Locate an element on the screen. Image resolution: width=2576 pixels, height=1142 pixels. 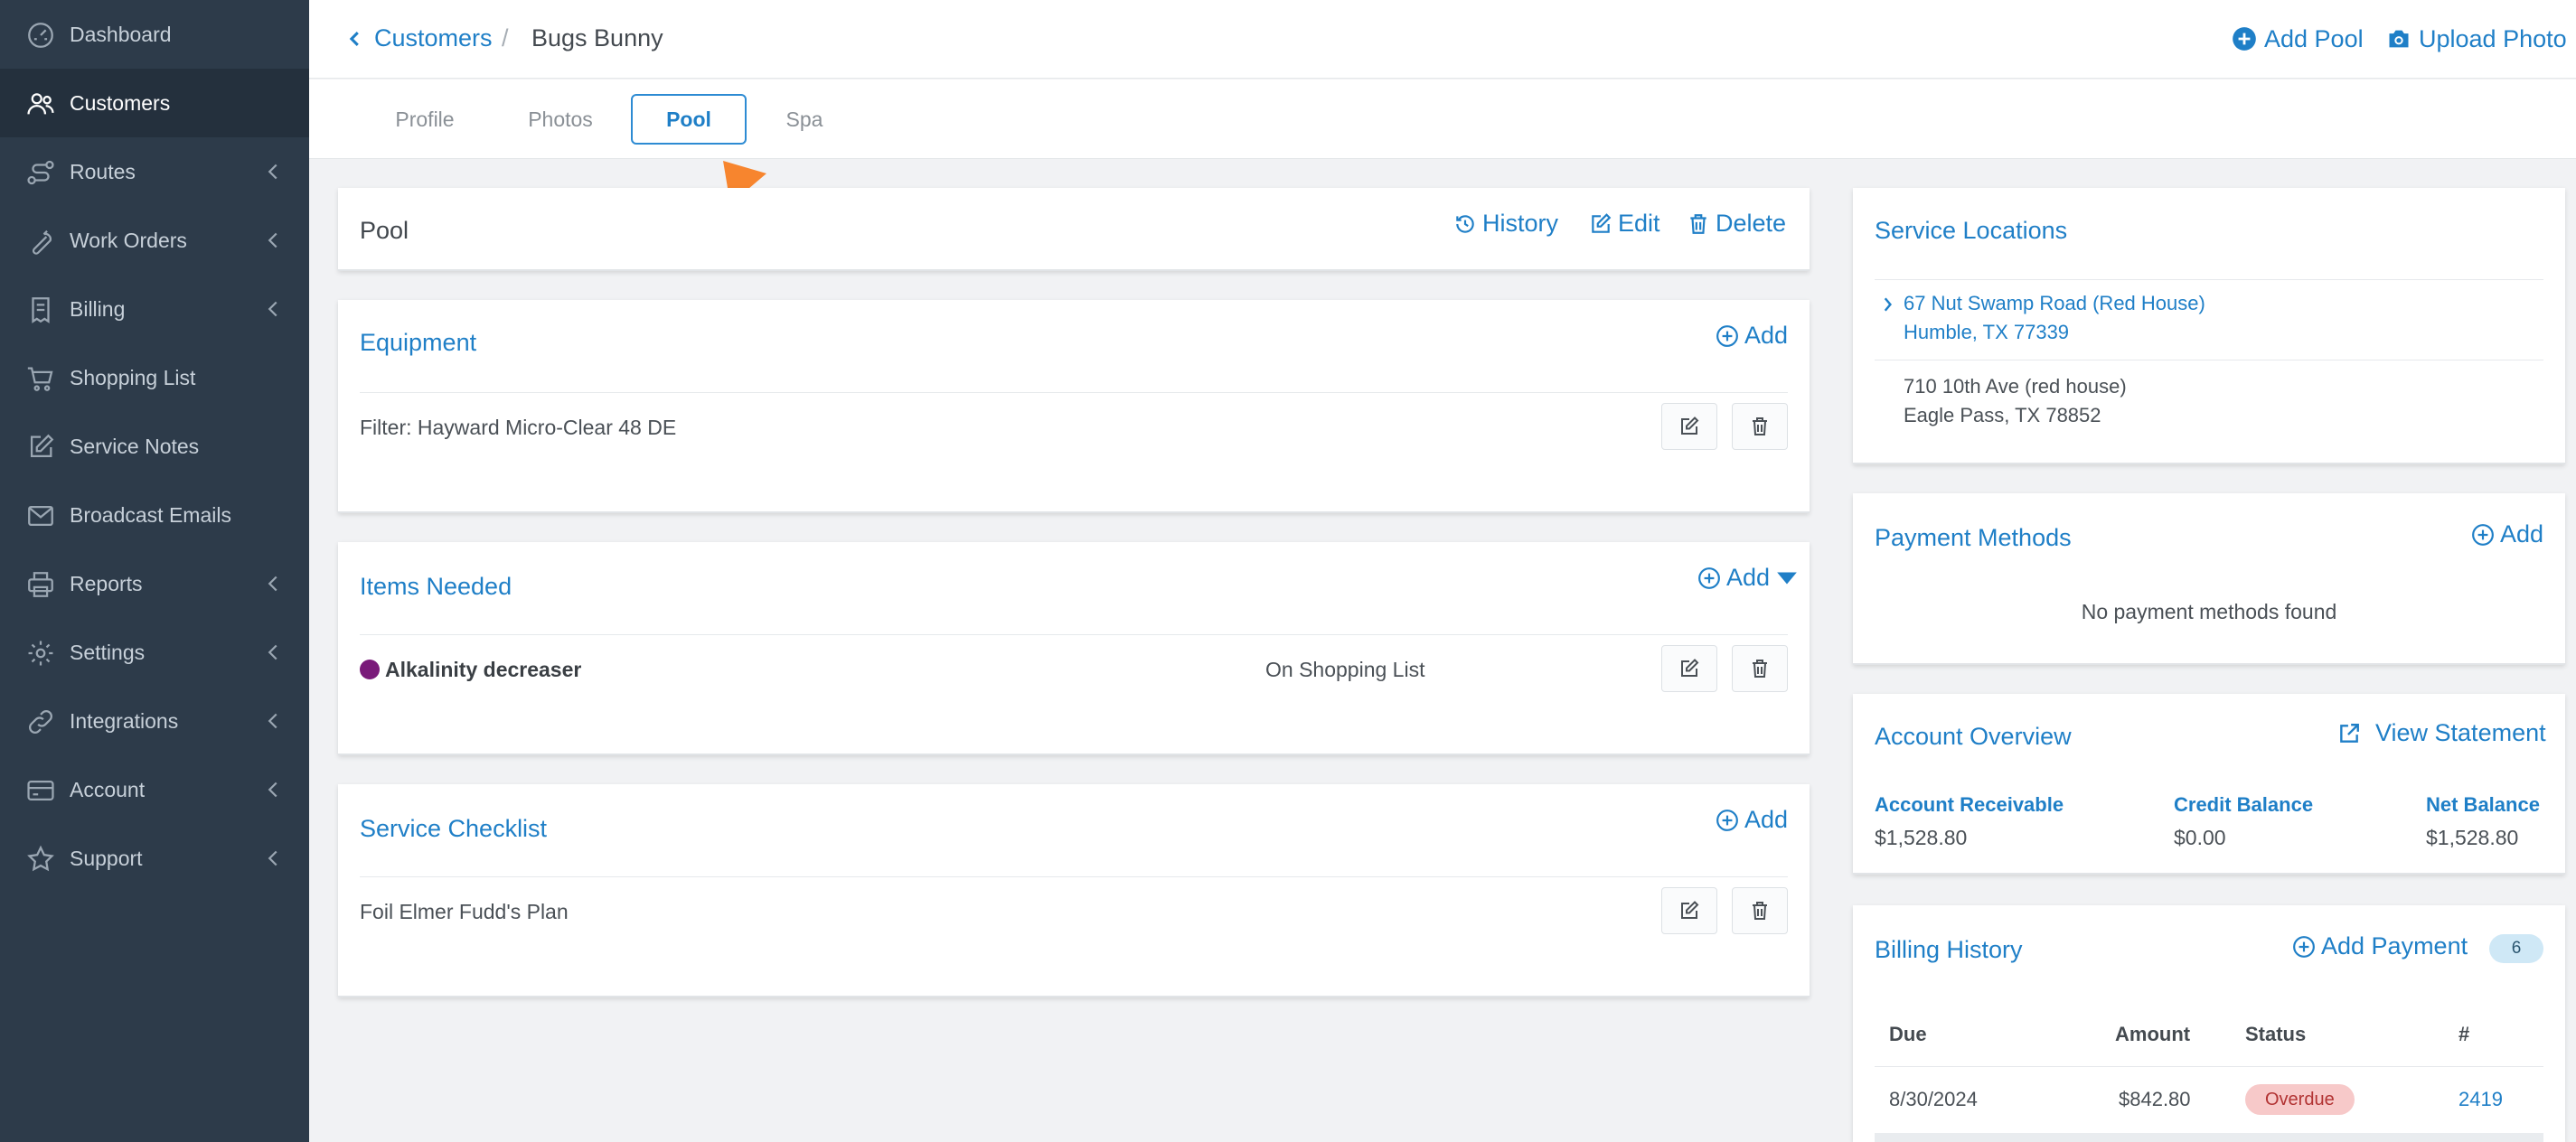
sidebar-item-settings: Settings is located at coordinates (155, 652).